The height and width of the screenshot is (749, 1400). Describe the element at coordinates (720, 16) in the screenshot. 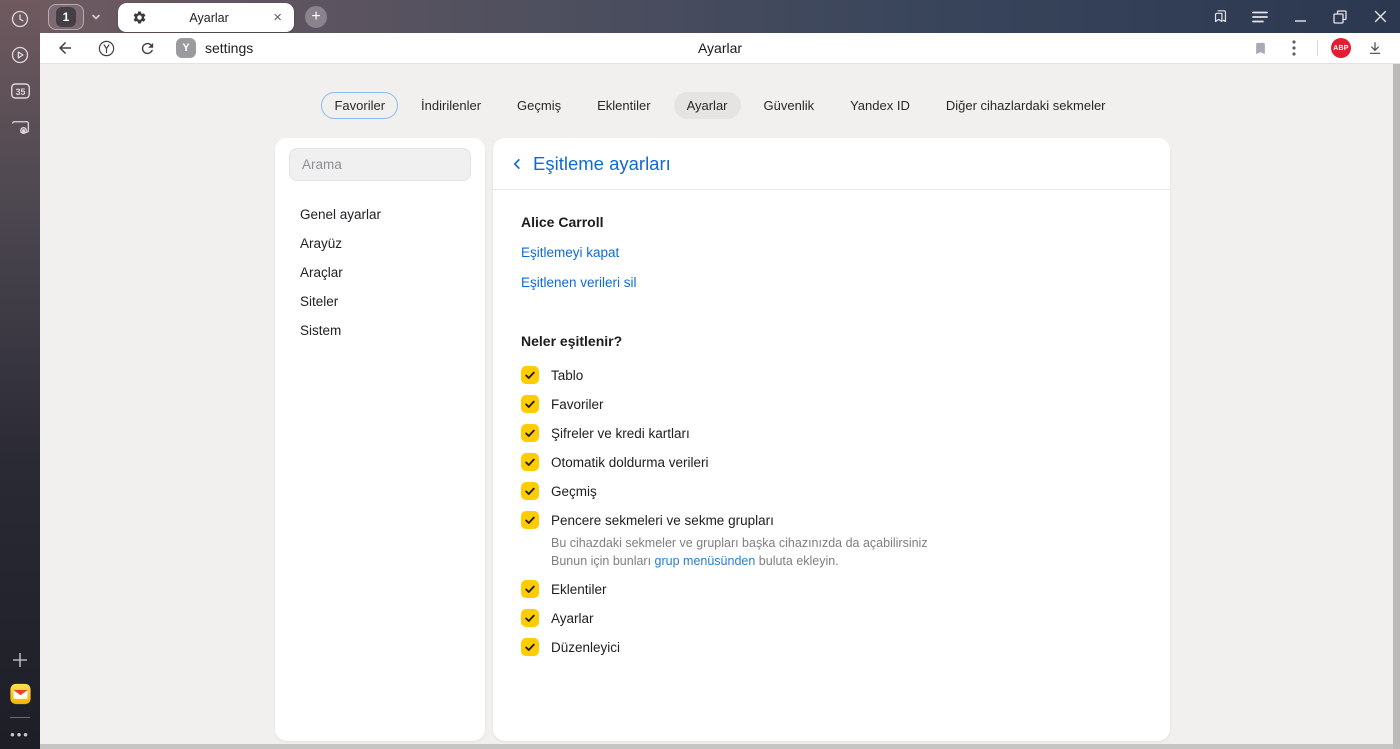

I see `window-titlebar: 1 Ayarlar × +` at that location.